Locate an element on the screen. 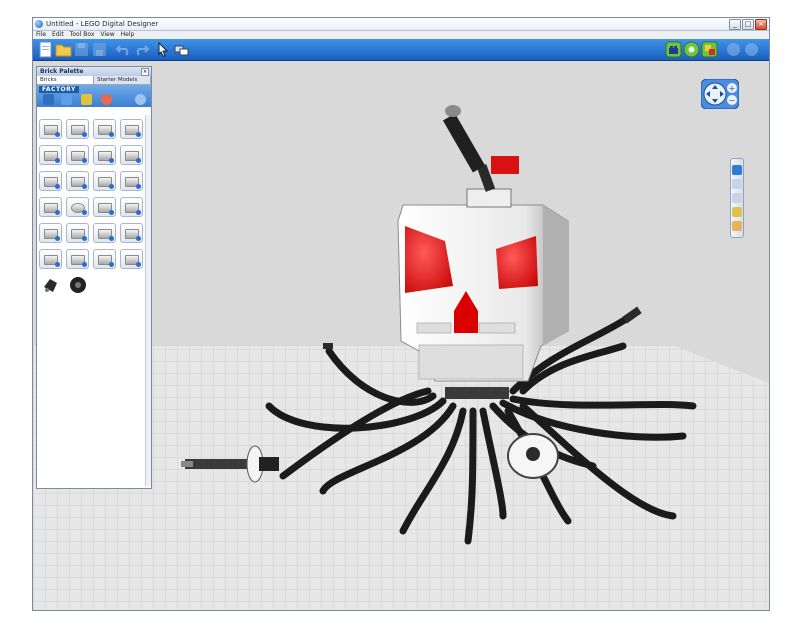 The image size is (800, 633). window-title: Untitled - LEGO Digital Designer is located at coordinates (102, 24).